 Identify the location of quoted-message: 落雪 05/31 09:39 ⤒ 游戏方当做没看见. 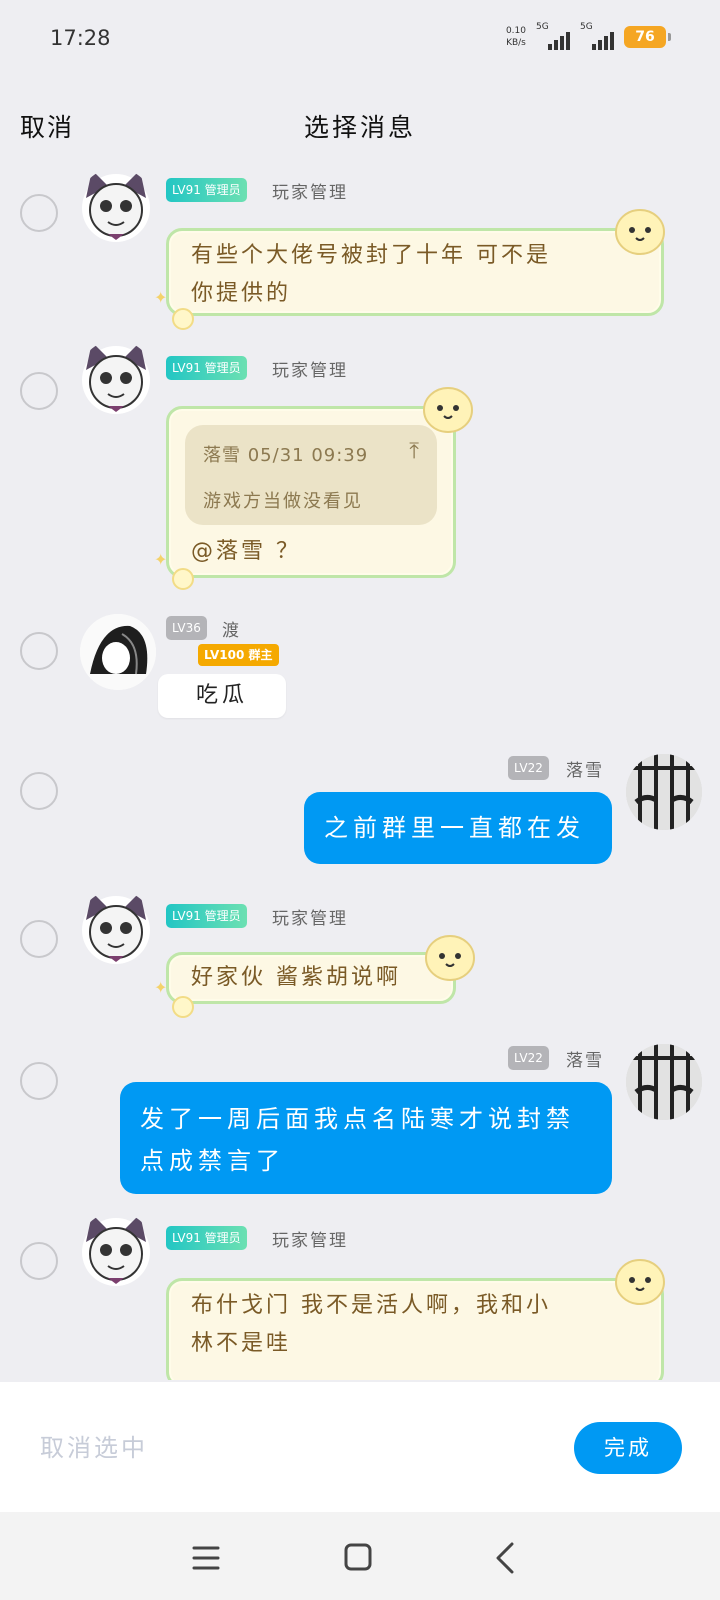
(311, 475).